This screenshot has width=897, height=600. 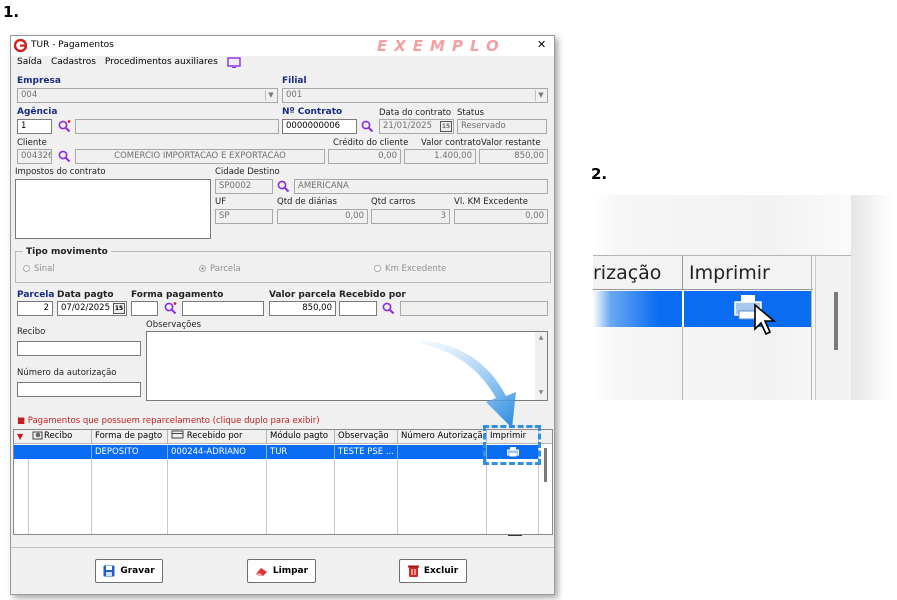 What do you see at coordinates (301, 437) in the screenshot?
I see `header-modulo: Módulo pagto` at bounding box center [301, 437].